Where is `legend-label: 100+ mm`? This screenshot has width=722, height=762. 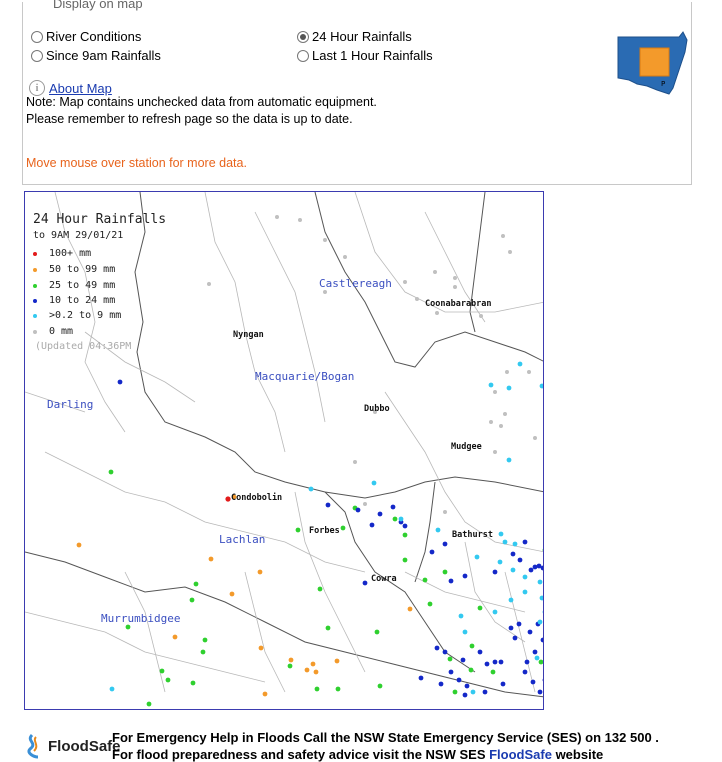 legend-label: 100+ mm is located at coordinates (70, 253).